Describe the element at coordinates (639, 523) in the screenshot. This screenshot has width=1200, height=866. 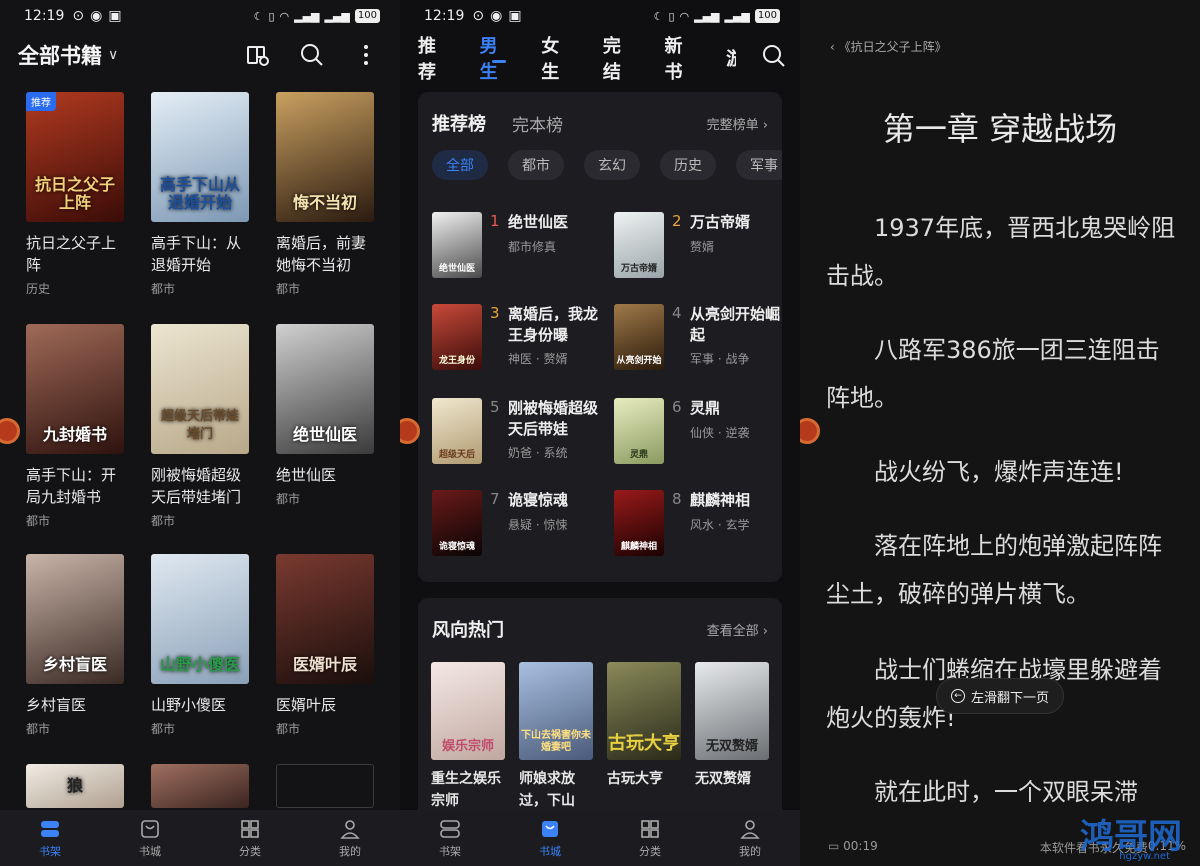
I see `rank-cover: 麒麟神相` at that location.